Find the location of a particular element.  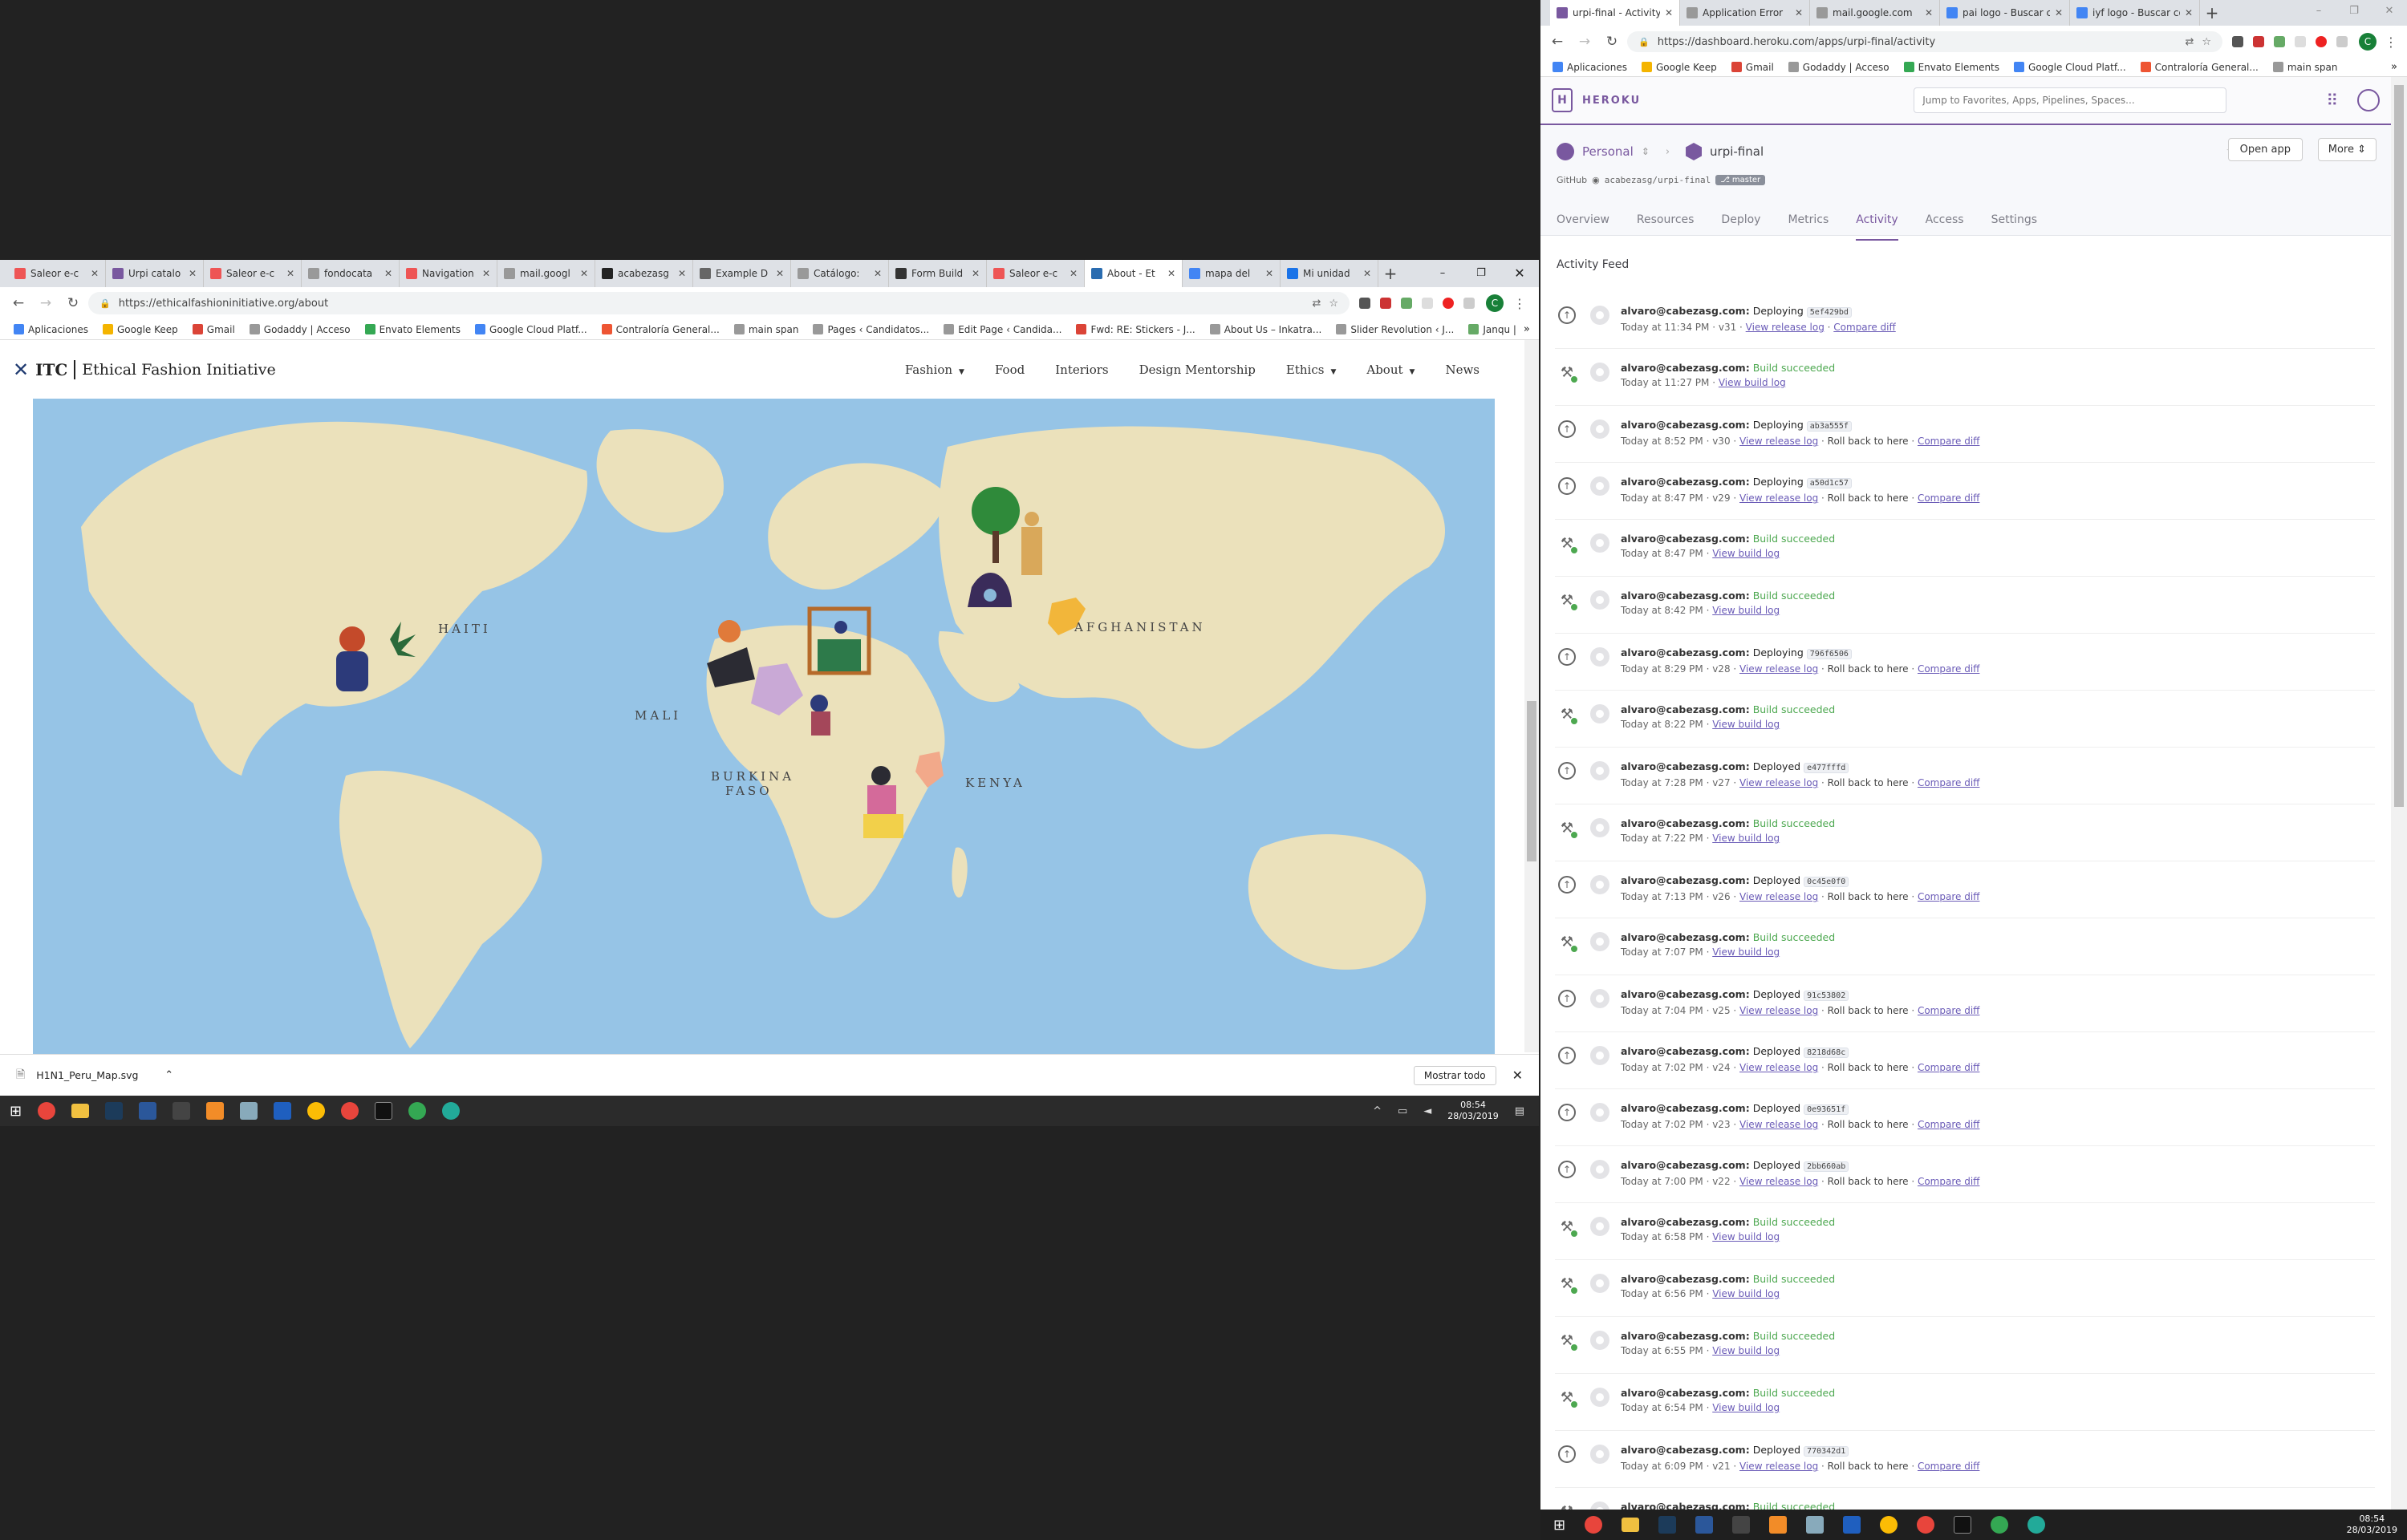

sublime-icon is located at coordinates (215, 1111).